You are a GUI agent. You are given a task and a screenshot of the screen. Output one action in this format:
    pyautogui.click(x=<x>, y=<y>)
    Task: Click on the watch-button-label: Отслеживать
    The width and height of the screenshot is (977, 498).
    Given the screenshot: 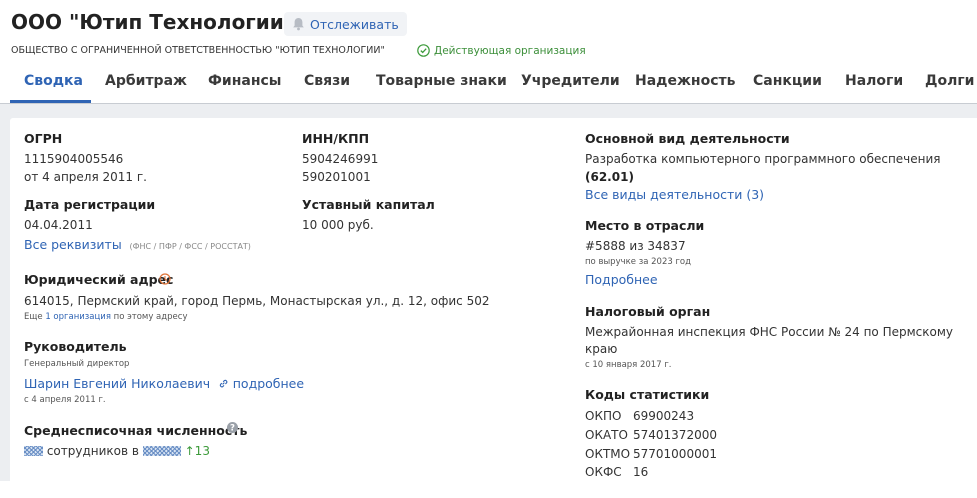 What is the action you would take?
    pyautogui.click(x=354, y=24)
    